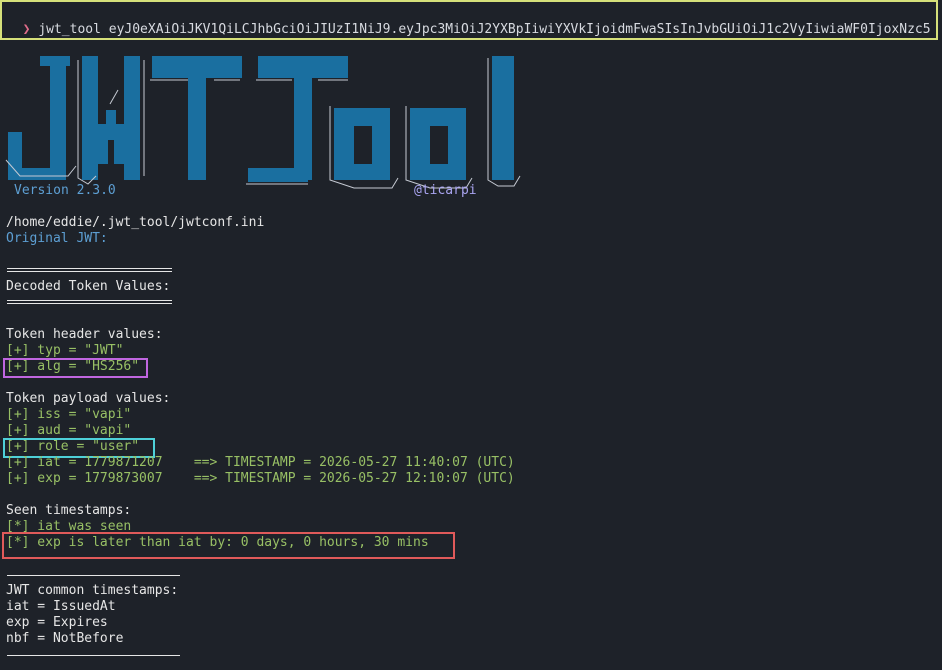 The width and height of the screenshot is (942, 670). What do you see at coordinates (228, 545) in the screenshot?
I see `exp-highlight-box` at bounding box center [228, 545].